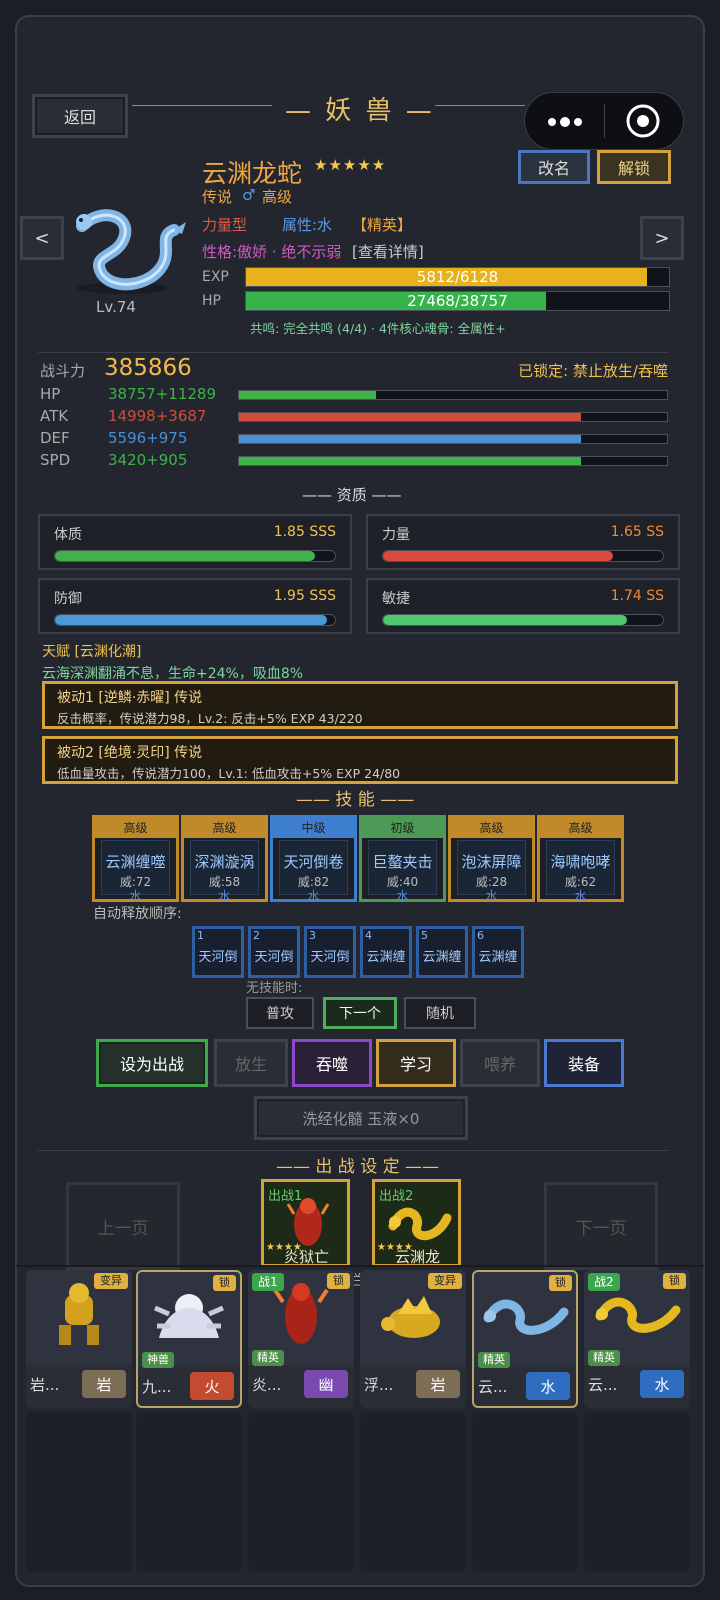 Image resolution: width=720 pixels, height=1600 pixels. What do you see at coordinates (565, 122) in the screenshot?
I see `more-dots-icon` at bounding box center [565, 122].